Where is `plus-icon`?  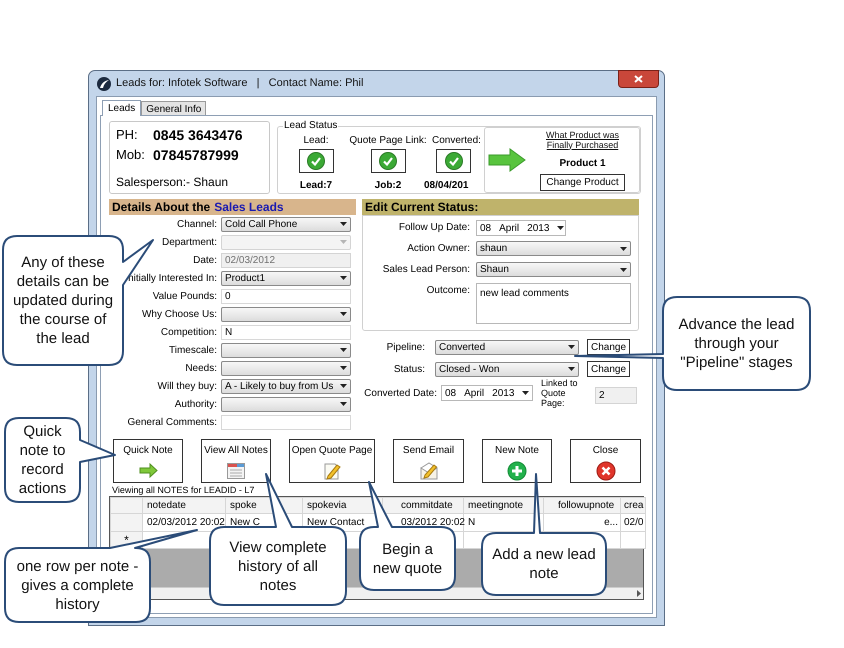
plus-icon is located at coordinates (517, 471).